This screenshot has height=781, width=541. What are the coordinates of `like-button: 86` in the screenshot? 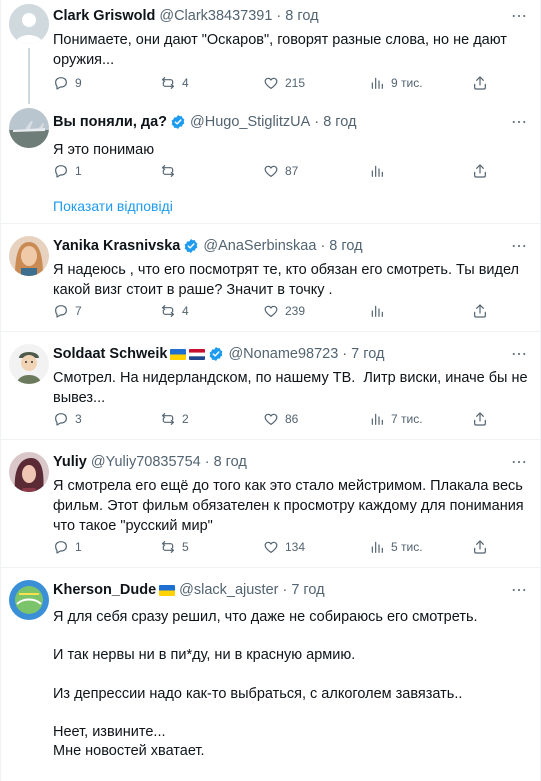 It's located at (280, 419).